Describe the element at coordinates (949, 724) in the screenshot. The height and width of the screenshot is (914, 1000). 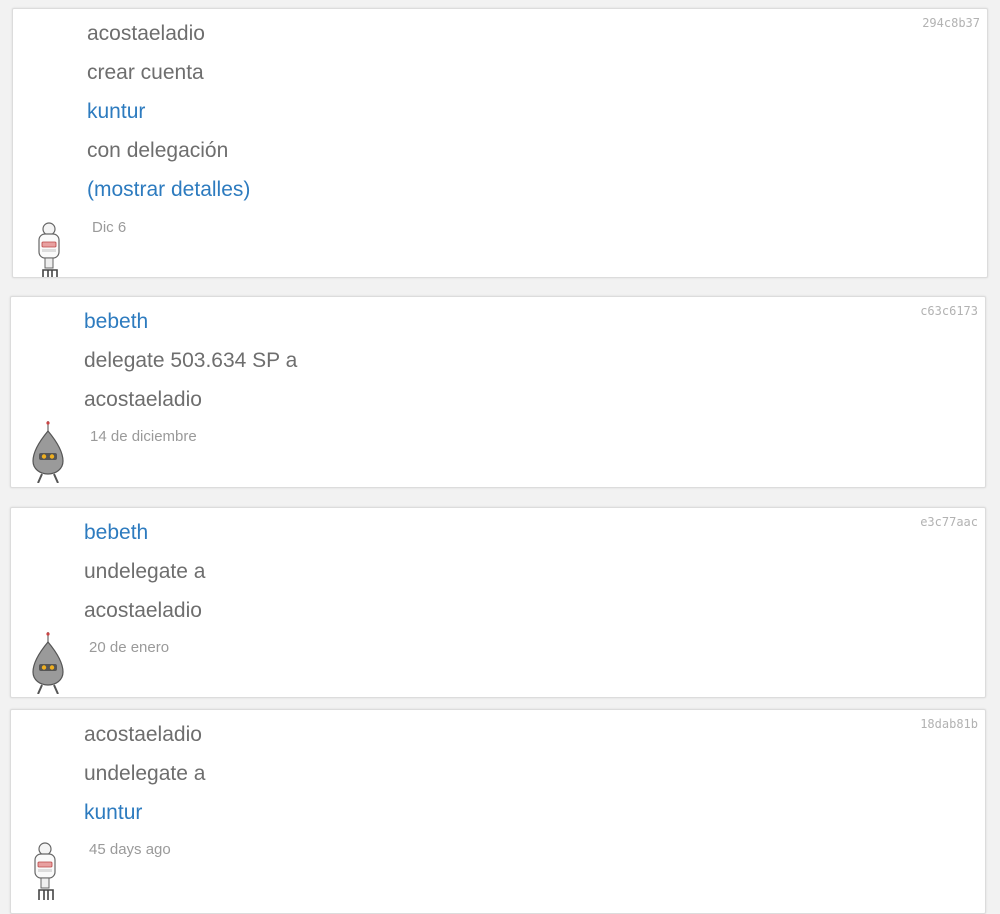
I see `transaction-hash: 18dab81b` at that location.